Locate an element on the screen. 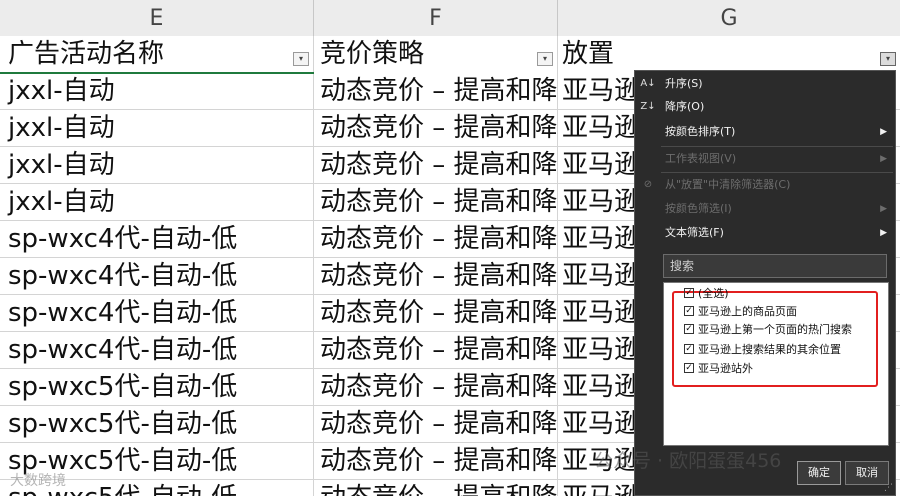 This screenshot has width=900, height=496. filter-option: ✓ 亚马逊站外 is located at coordinates (718, 369).